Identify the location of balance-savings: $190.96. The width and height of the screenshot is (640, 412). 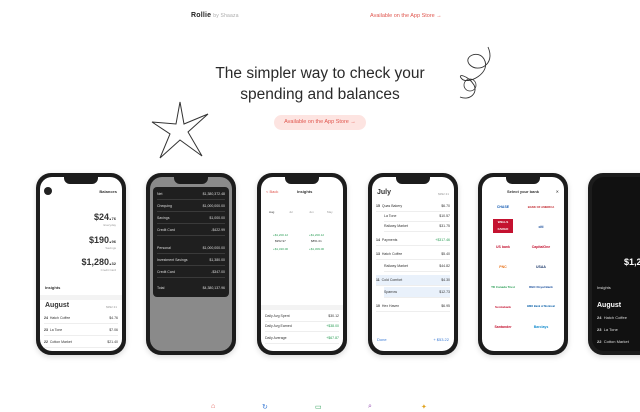
(102, 240).